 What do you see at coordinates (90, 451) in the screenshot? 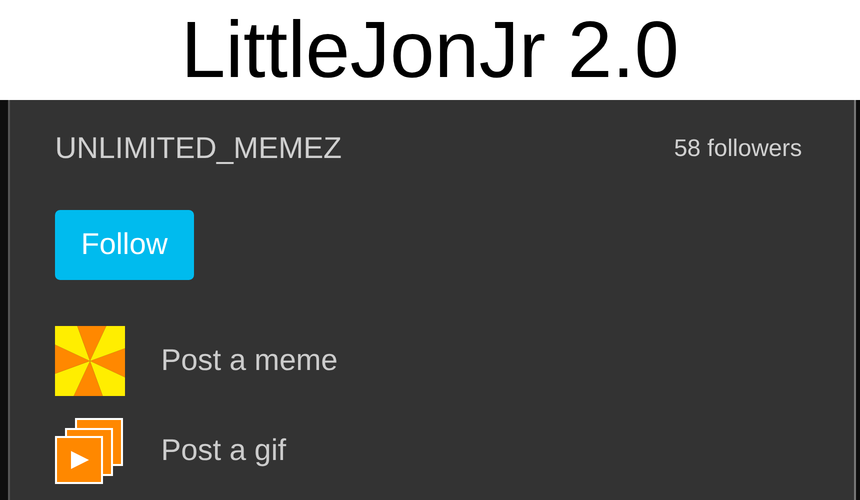
I see `play-stack-icon` at bounding box center [90, 451].